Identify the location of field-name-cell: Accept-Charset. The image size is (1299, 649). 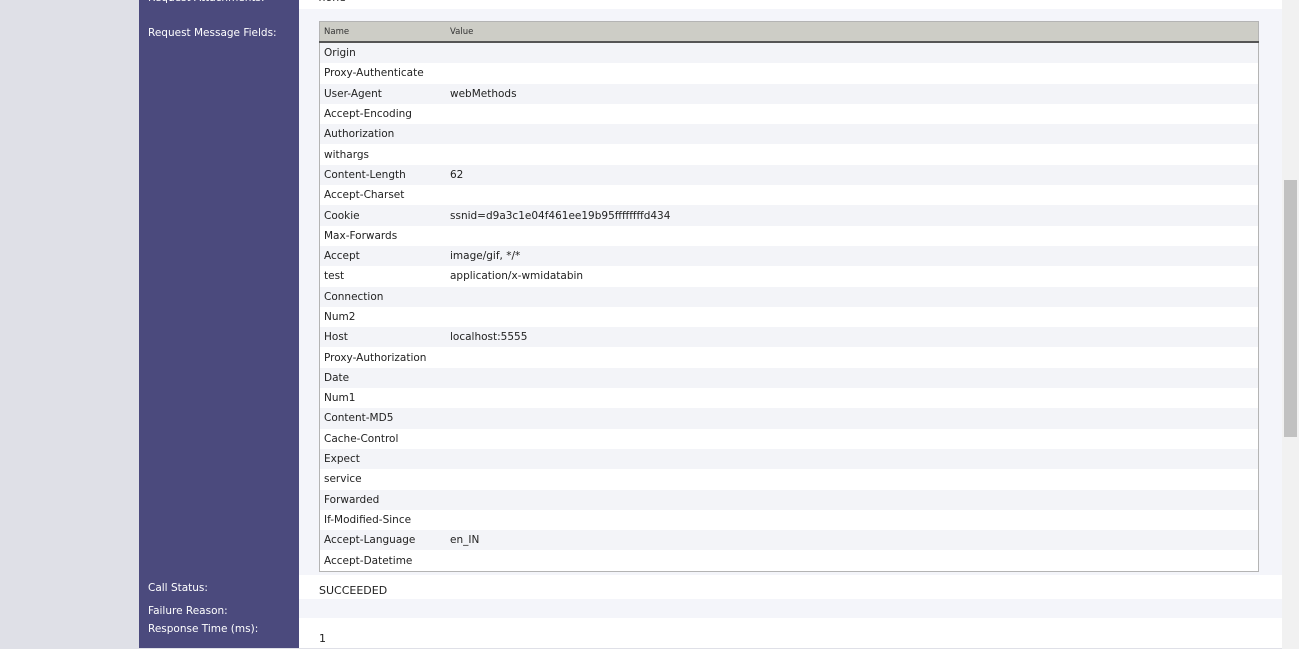
(382, 195).